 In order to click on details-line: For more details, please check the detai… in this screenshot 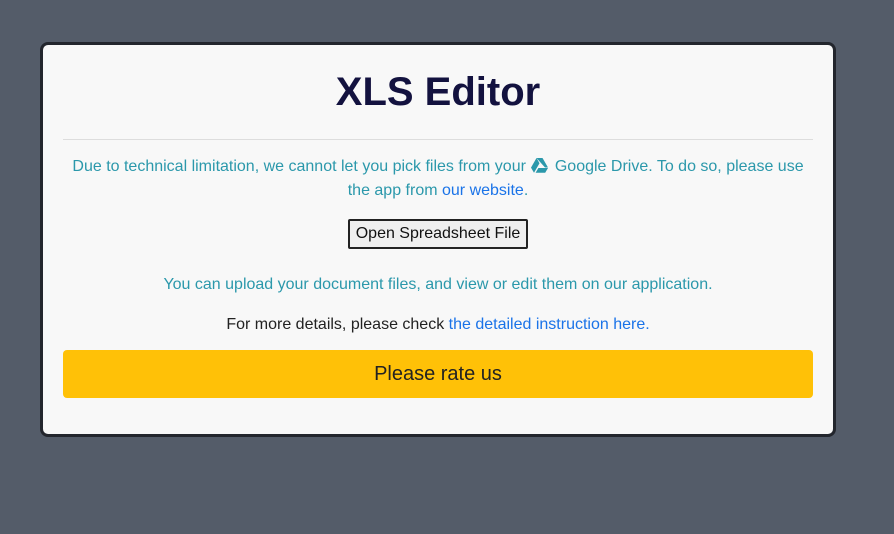, I will do `click(438, 325)`.